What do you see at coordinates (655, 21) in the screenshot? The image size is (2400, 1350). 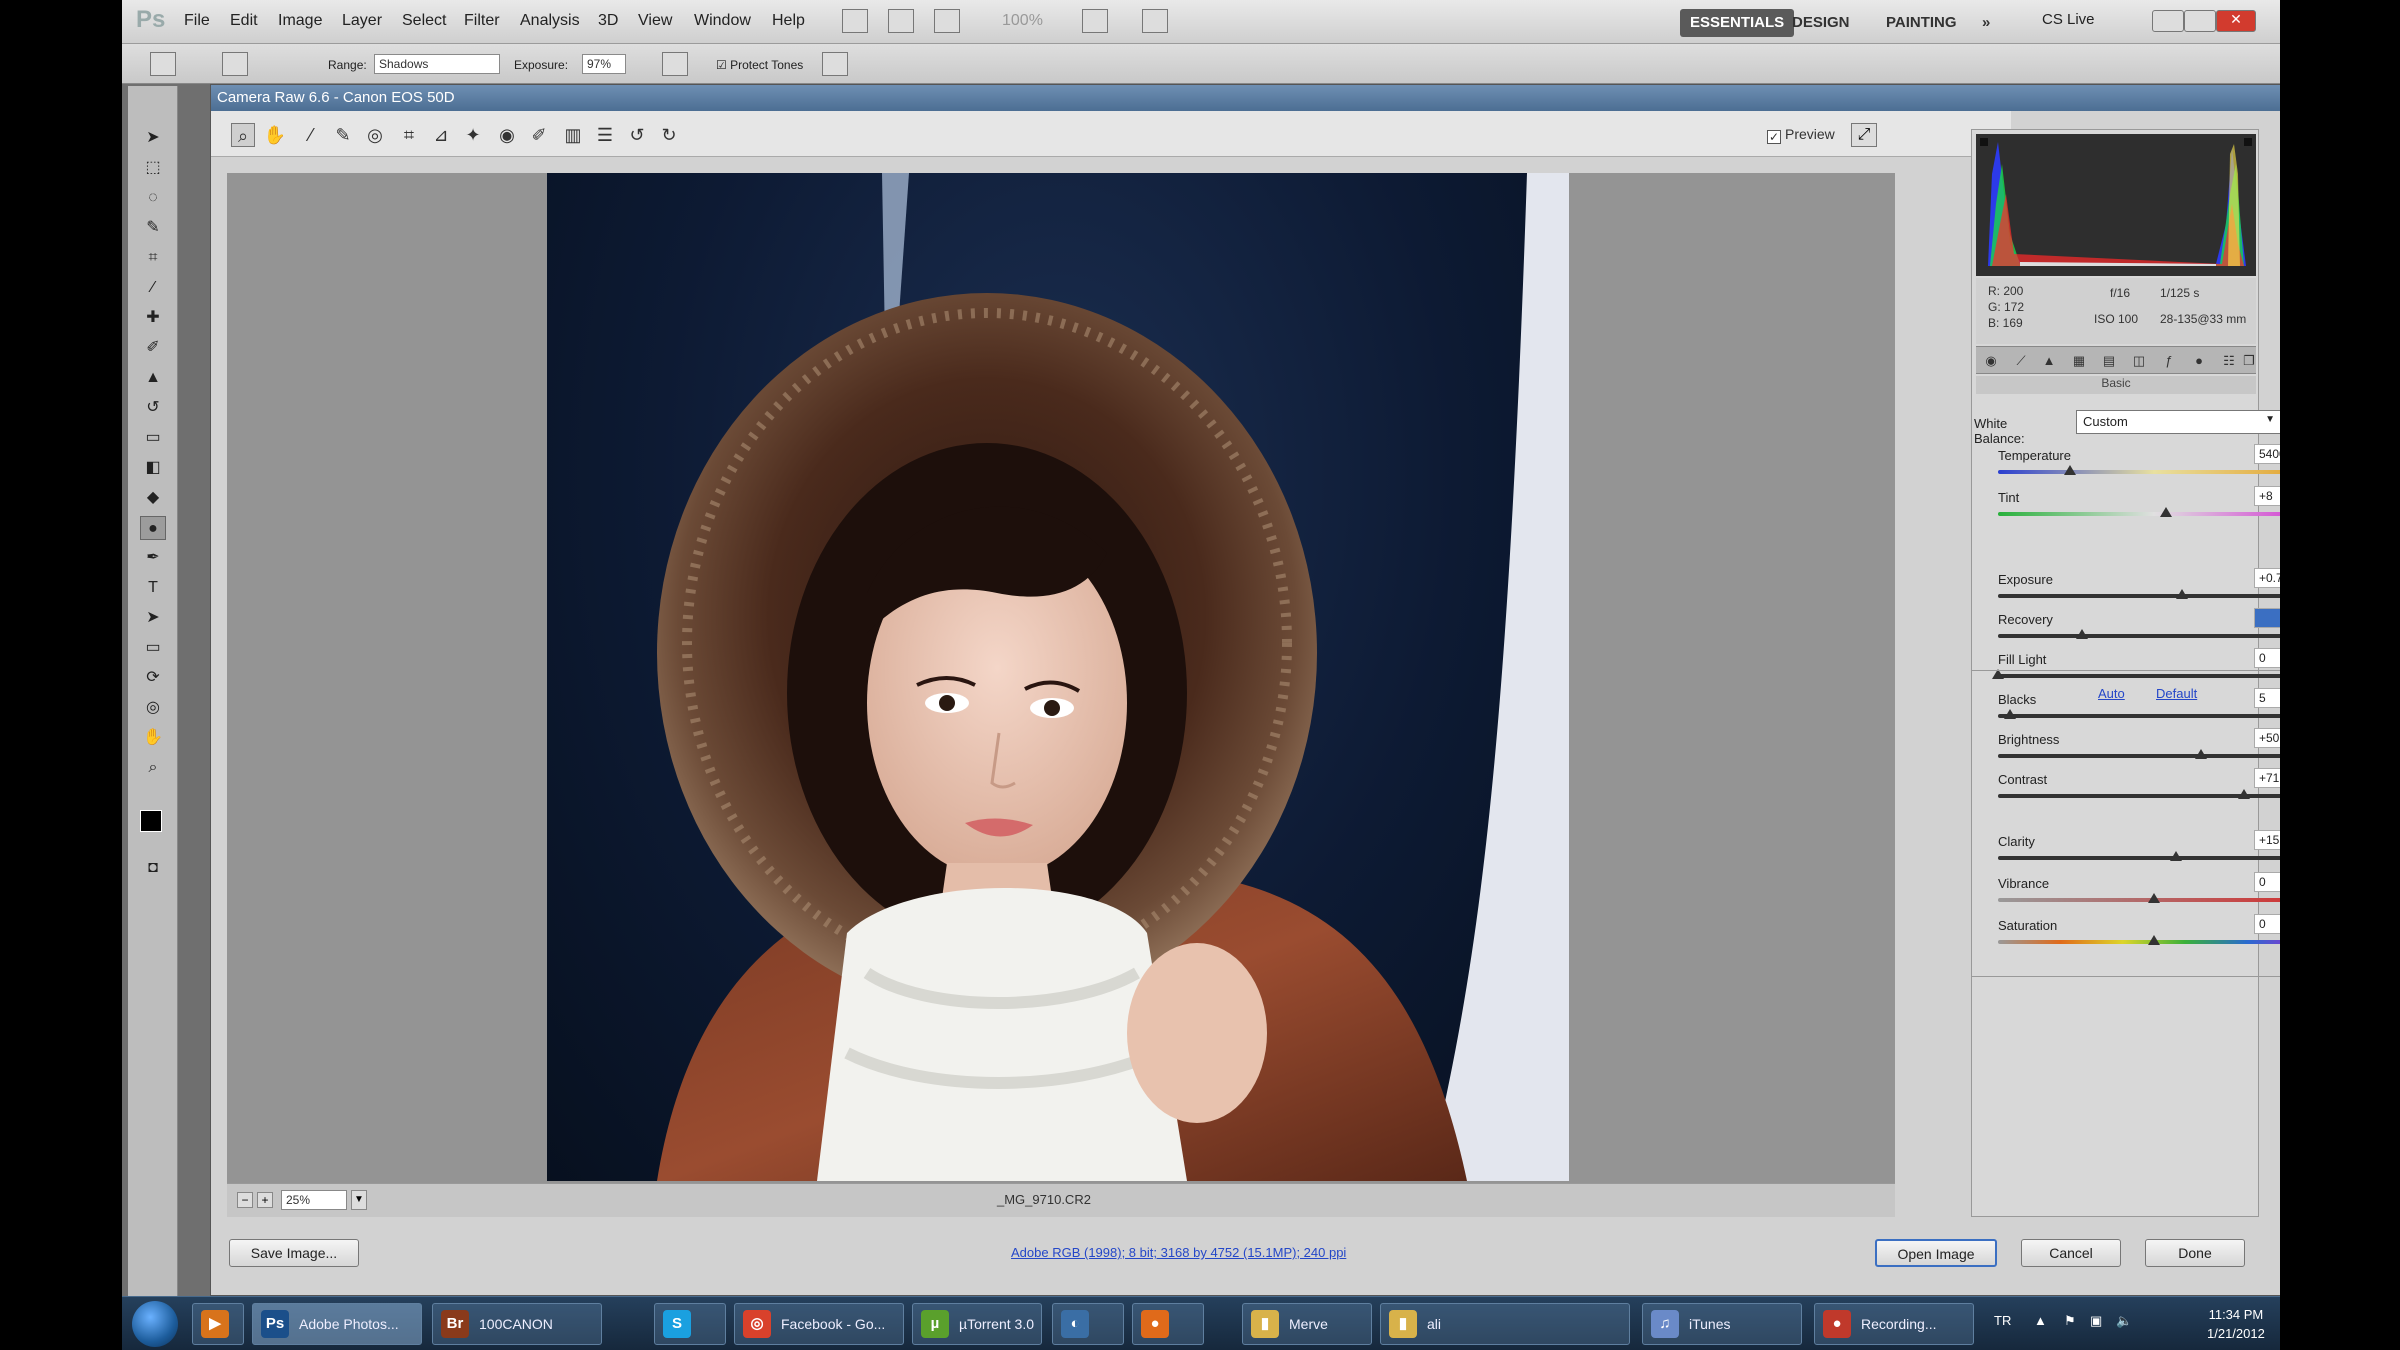 I see `menu-view: View` at bounding box center [655, 21].